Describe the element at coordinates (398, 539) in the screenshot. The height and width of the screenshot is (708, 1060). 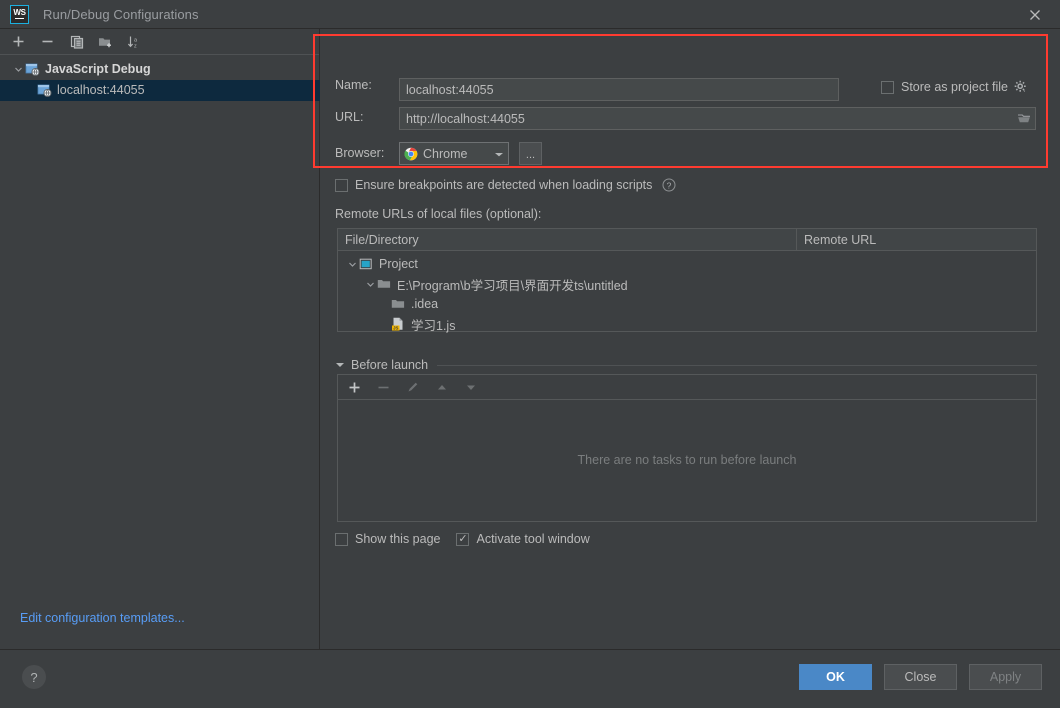
I see `show-this-page-label: Show this page` at that location.